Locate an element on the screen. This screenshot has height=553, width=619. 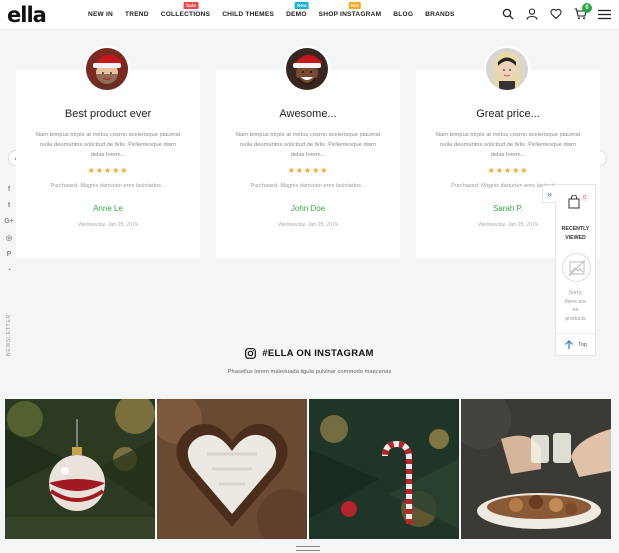
testimonial-title: Best product ever is located at coordinates (108, 114).